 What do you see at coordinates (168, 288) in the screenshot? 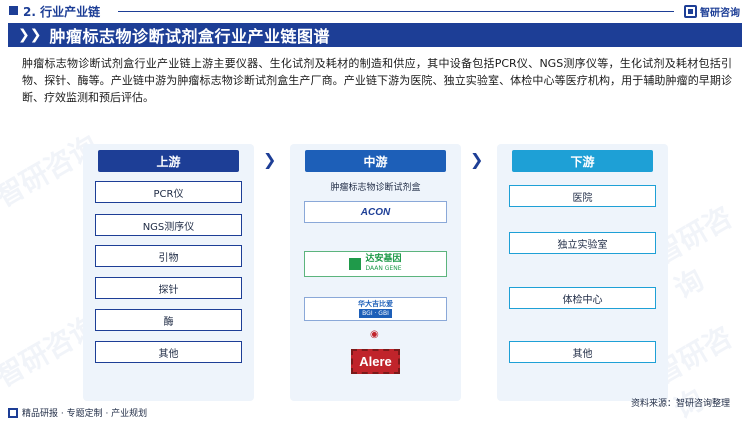
I see `upstream-item: 探针` at bounding box center [168, 288].